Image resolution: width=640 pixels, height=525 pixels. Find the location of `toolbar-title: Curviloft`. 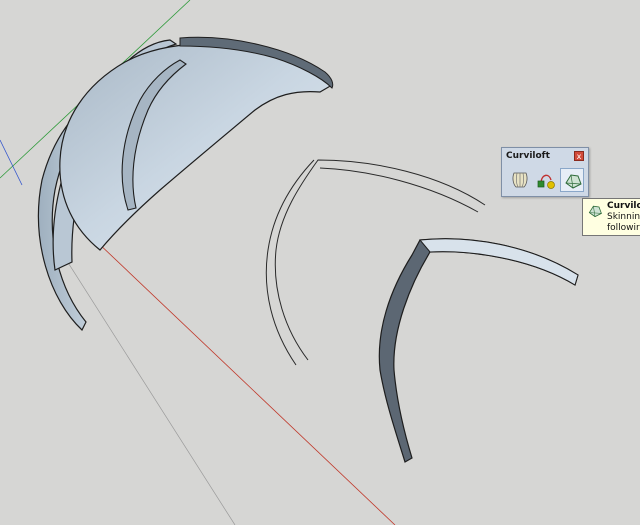

toolbar-title: Curviloft is located at coordinates (528, 156).